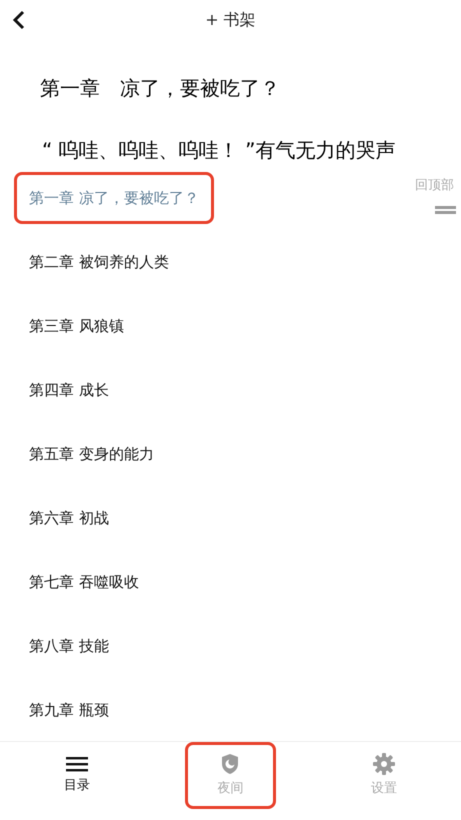 Image resolution: width=461 pixels, height=820 pixels. What do you see at coordinates (384, 763) in the screenshot?
I see `settings-icon` at bounding box center [384, 763].